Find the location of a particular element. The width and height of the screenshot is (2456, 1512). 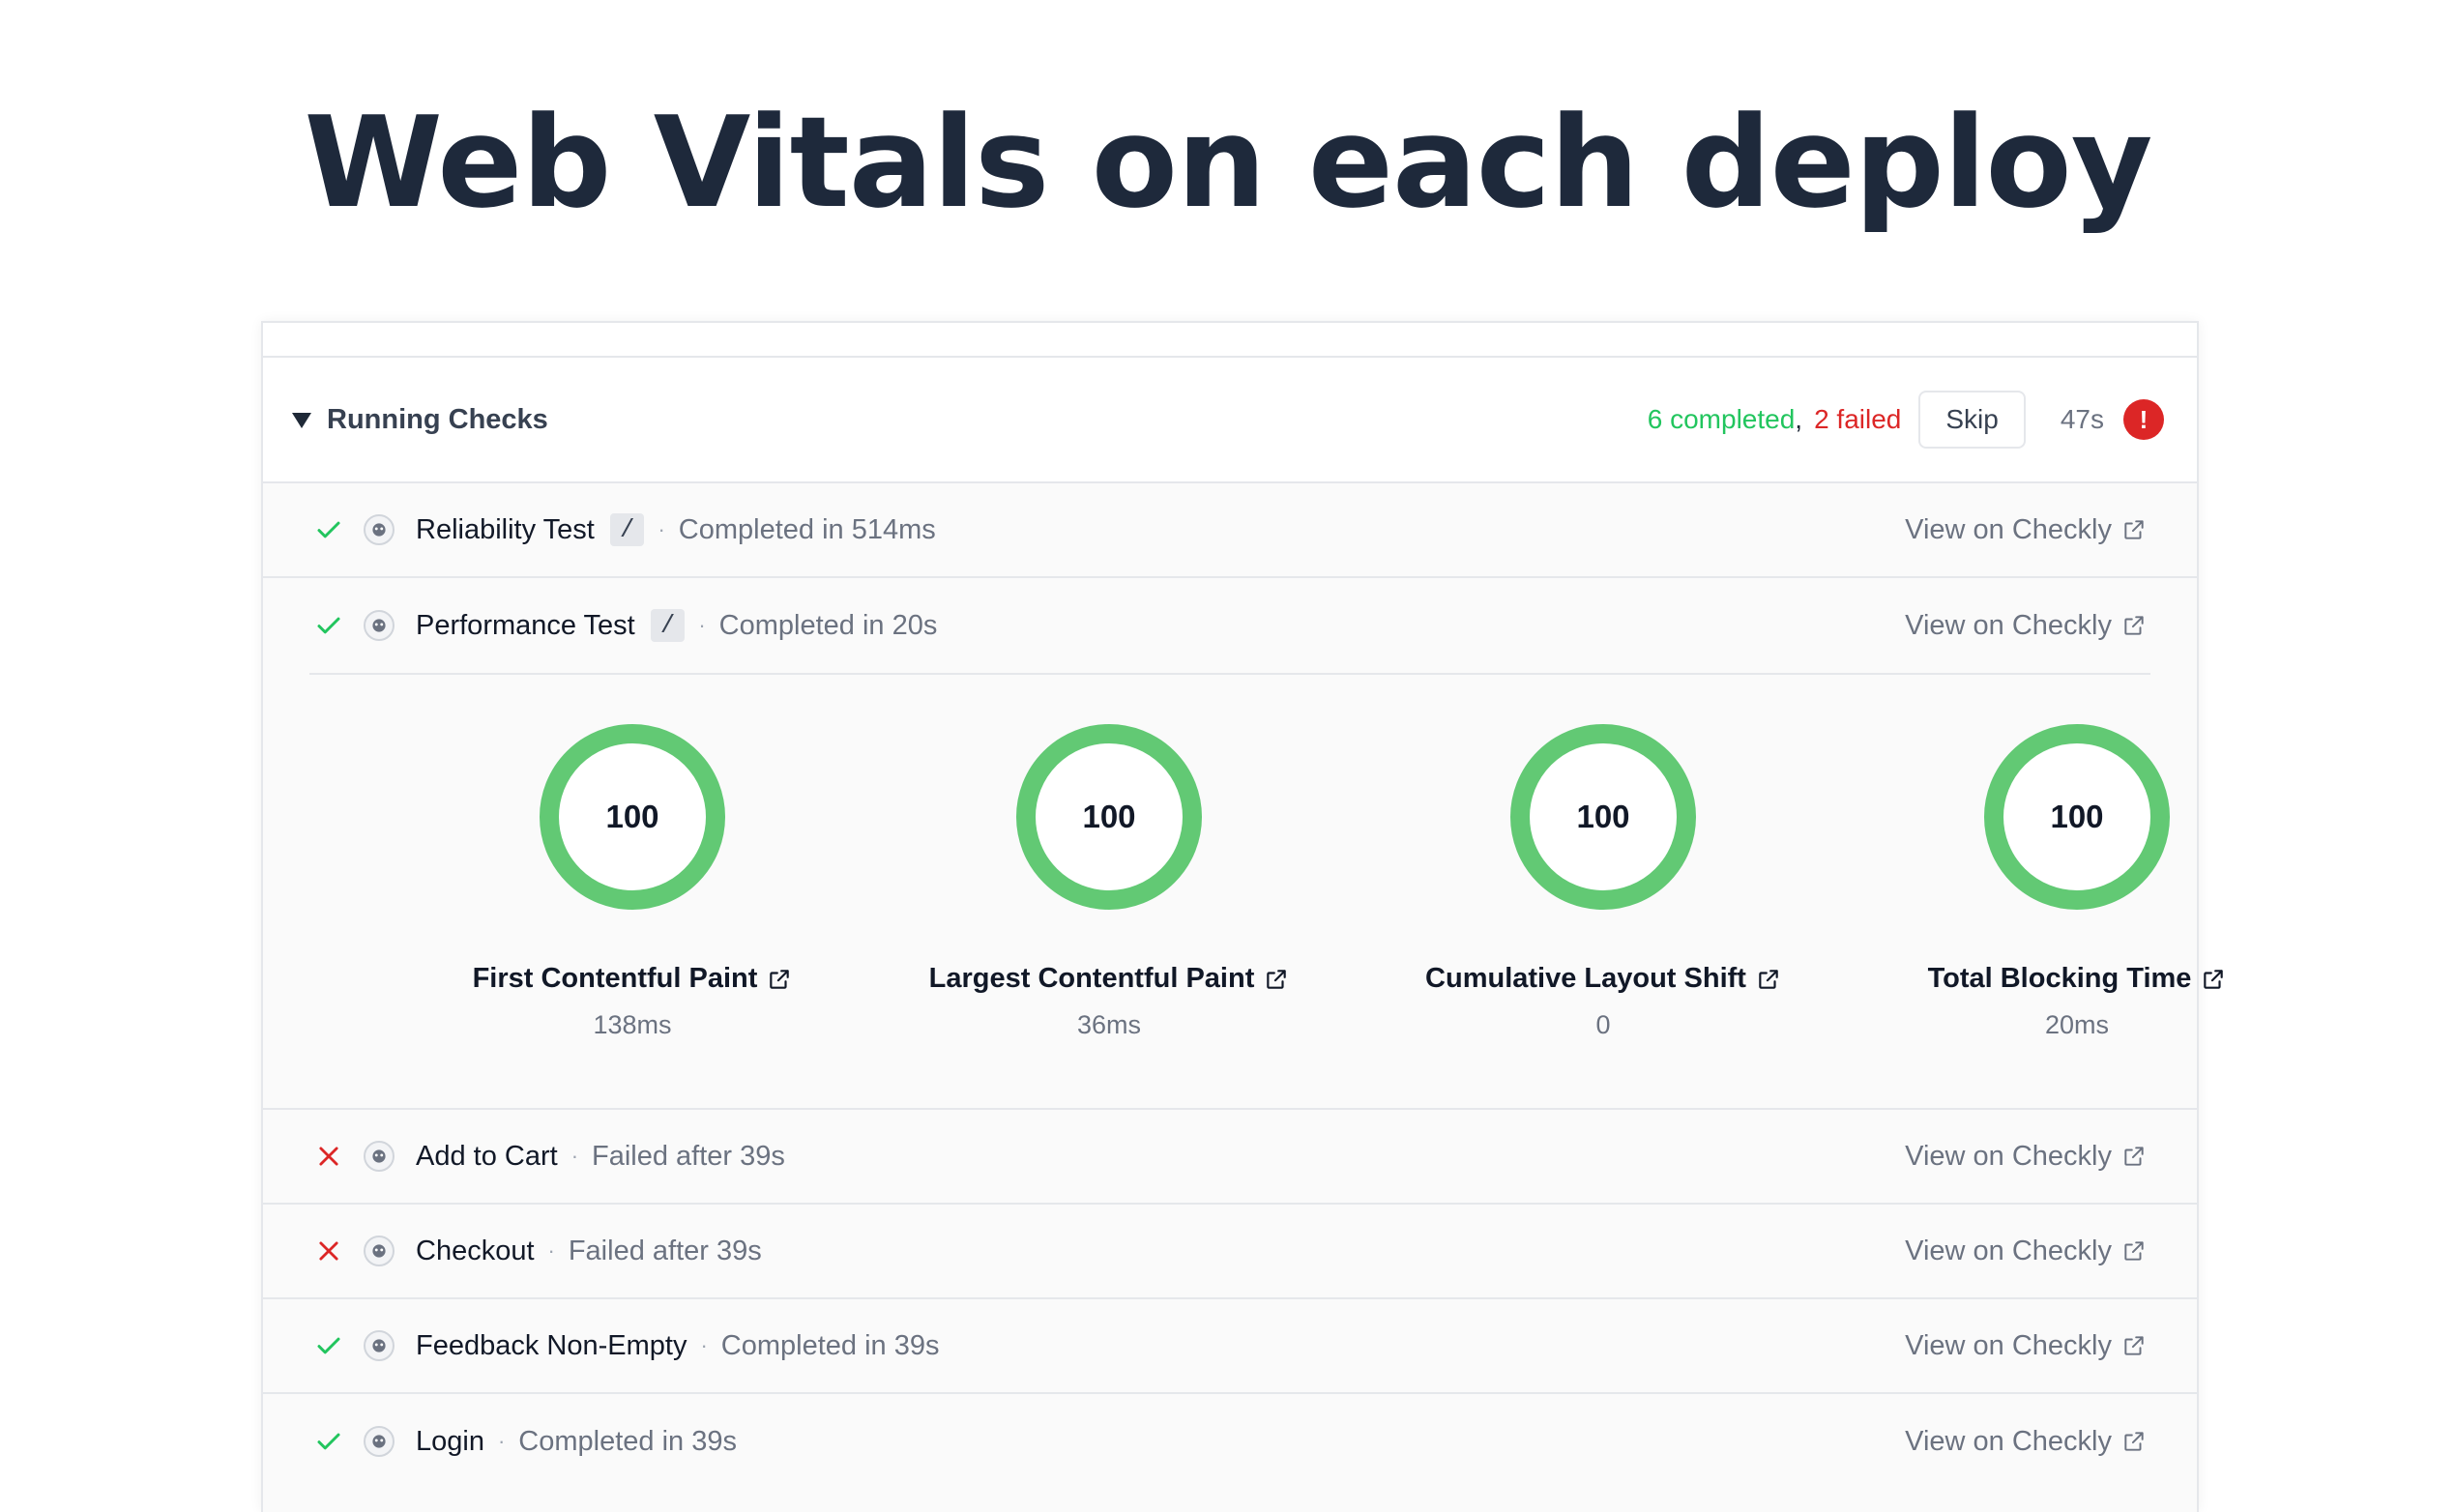

metric-value: 138ms is located at coordinates (632, 1024).